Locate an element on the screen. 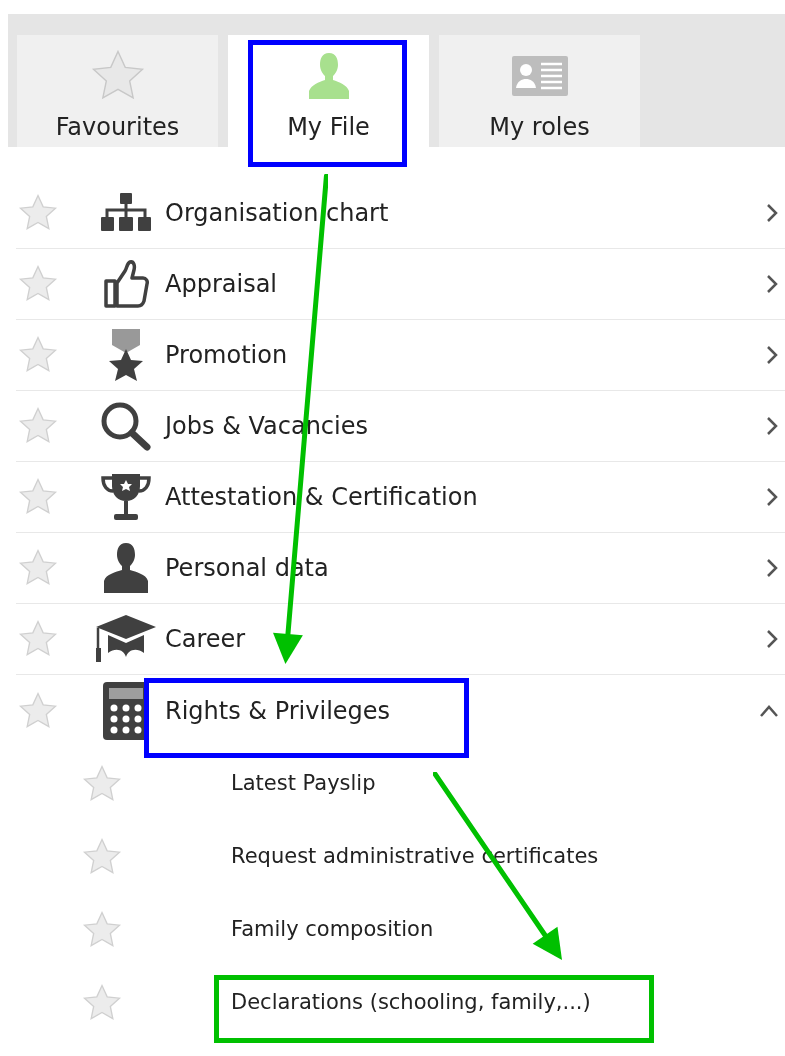 The image size is (785, 1056). graduation-cap-icon is located at coordinates (126, 639).